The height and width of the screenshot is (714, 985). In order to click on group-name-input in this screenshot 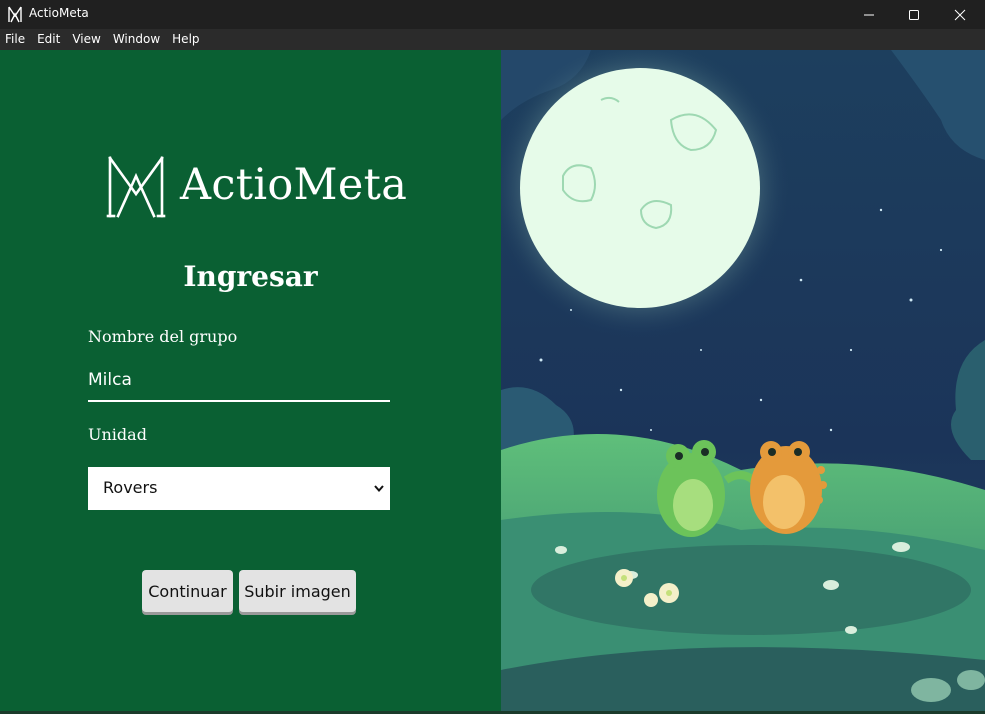, I will do `click(239, 381)`.